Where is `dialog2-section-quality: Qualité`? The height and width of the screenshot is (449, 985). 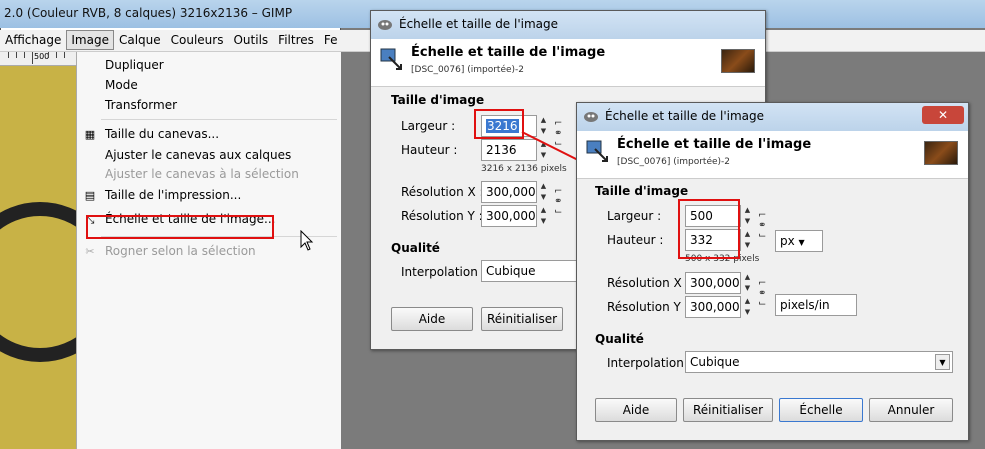
dialog2-section-quality: Qualité is located at coordinates (619, 339).